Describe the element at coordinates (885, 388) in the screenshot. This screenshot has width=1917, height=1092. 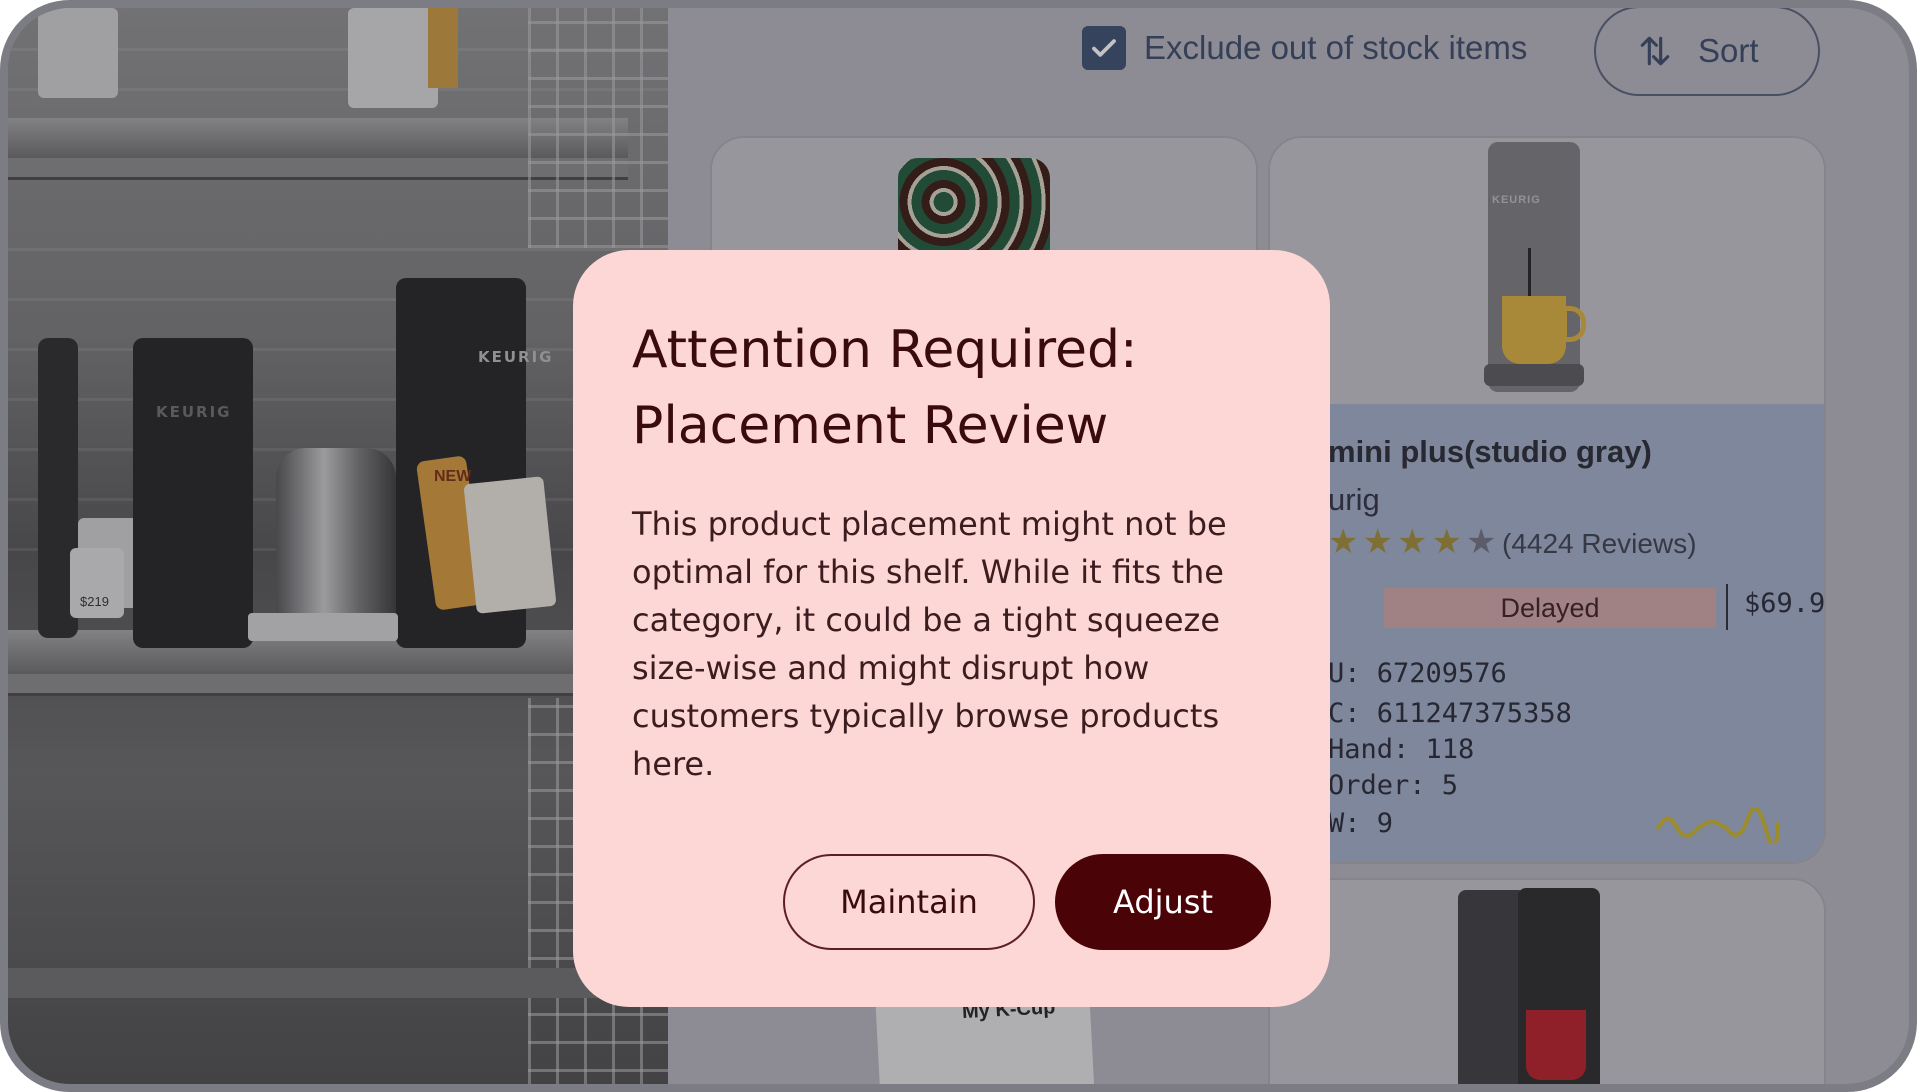
I see `dialog-title: Attention Required: Placement Review` at that location.